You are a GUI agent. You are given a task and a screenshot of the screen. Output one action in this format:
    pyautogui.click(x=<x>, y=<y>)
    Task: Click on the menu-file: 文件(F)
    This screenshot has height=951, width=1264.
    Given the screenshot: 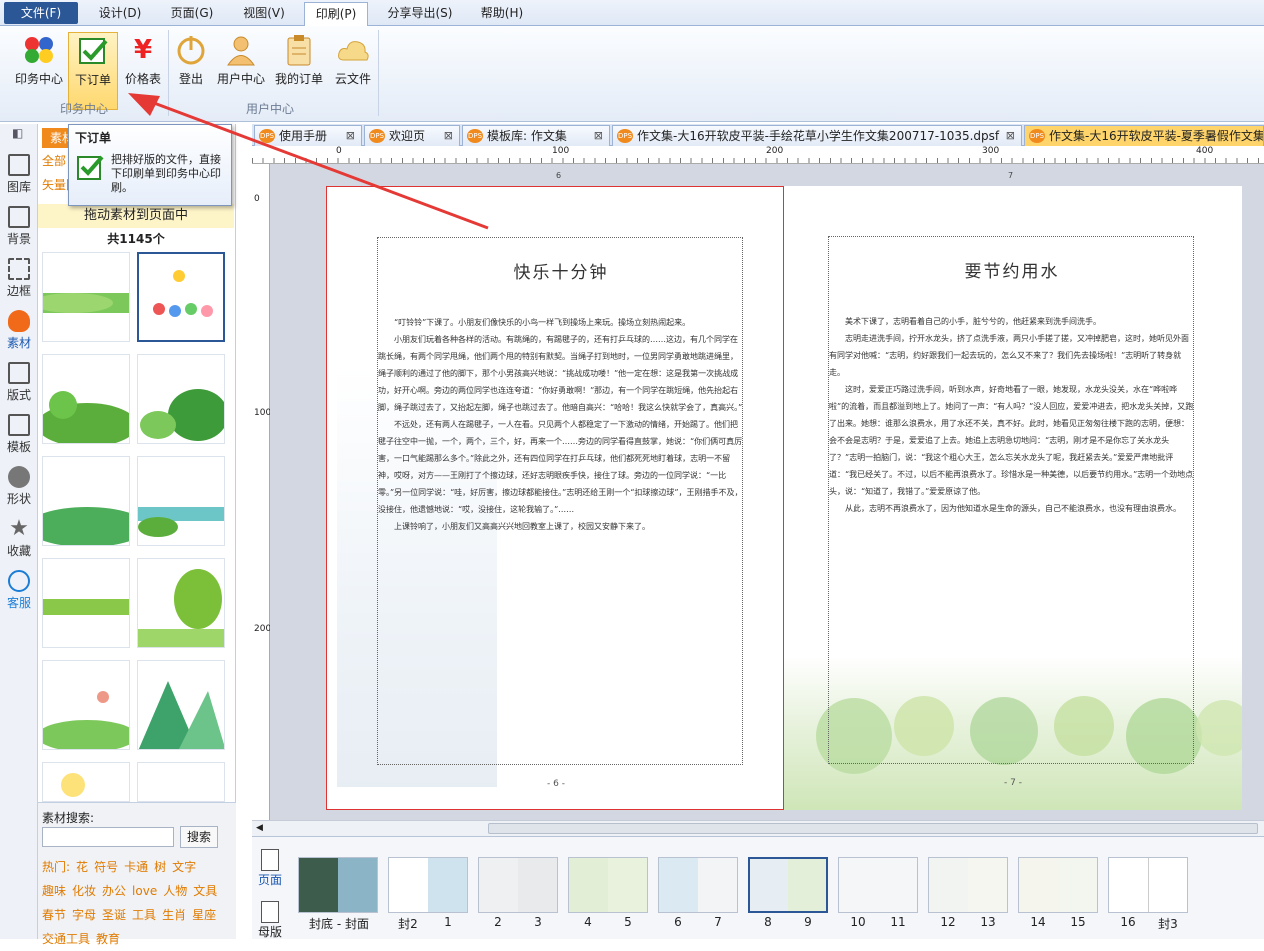 What is the action you would take?
    pyautogui.click(x=41, y=13)
    